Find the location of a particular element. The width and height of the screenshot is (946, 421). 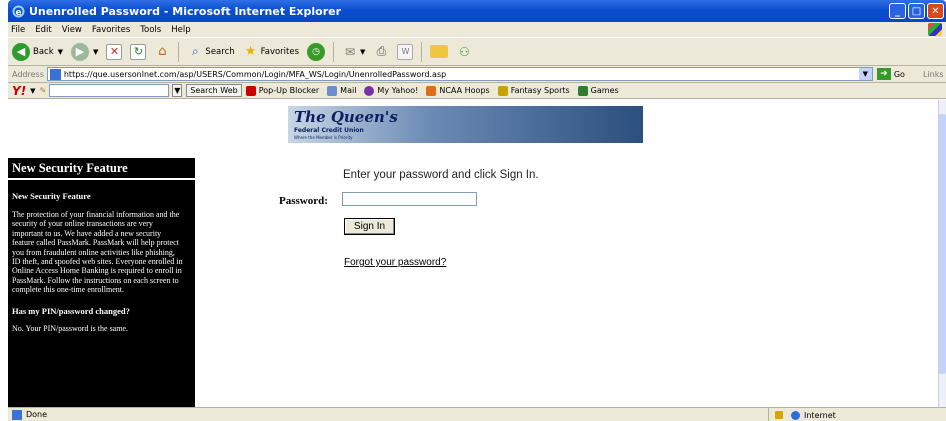

mail-button: ✉ ▼ is located at coordinates (353, 52).